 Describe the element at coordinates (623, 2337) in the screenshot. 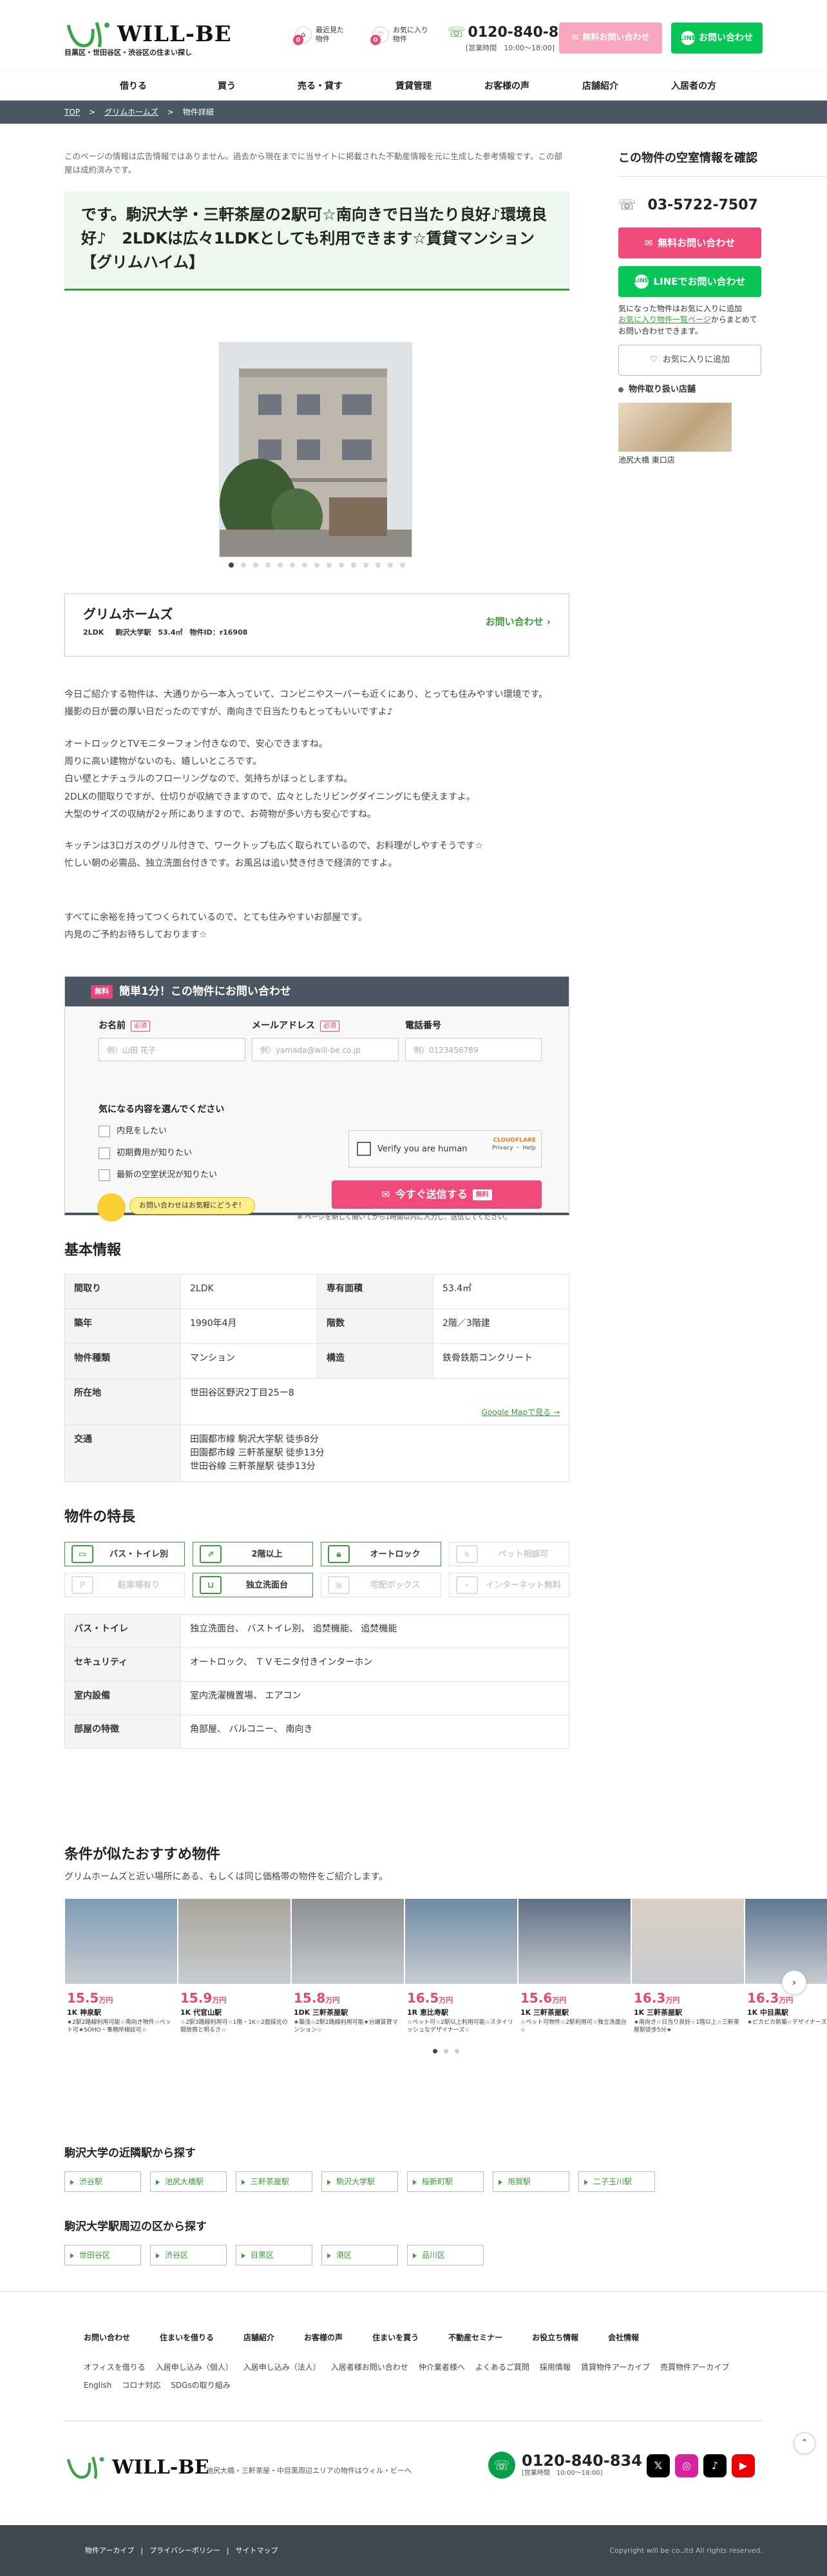

I see `footer-nav-item: 会社情報` at that location.